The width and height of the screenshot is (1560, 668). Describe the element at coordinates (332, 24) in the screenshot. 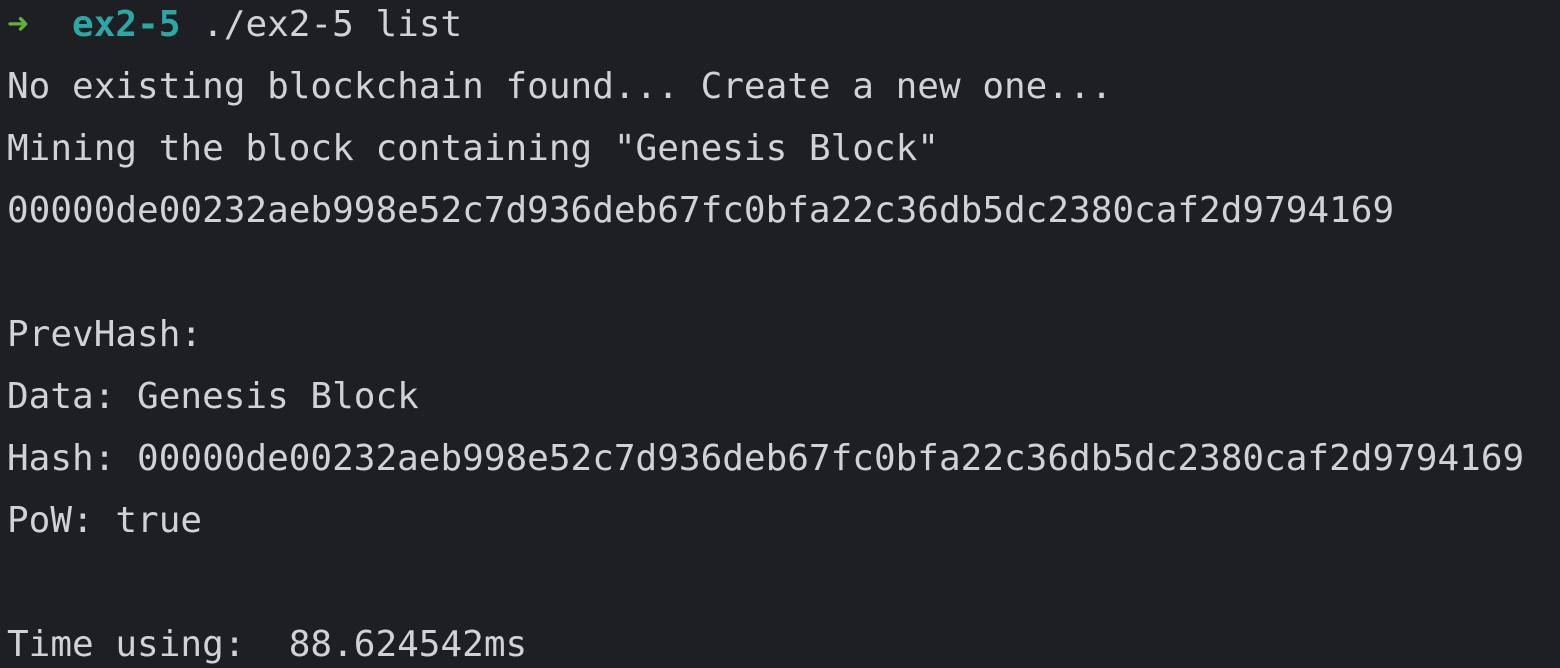

I see `command-text: ./ex2-5 list` at that location.